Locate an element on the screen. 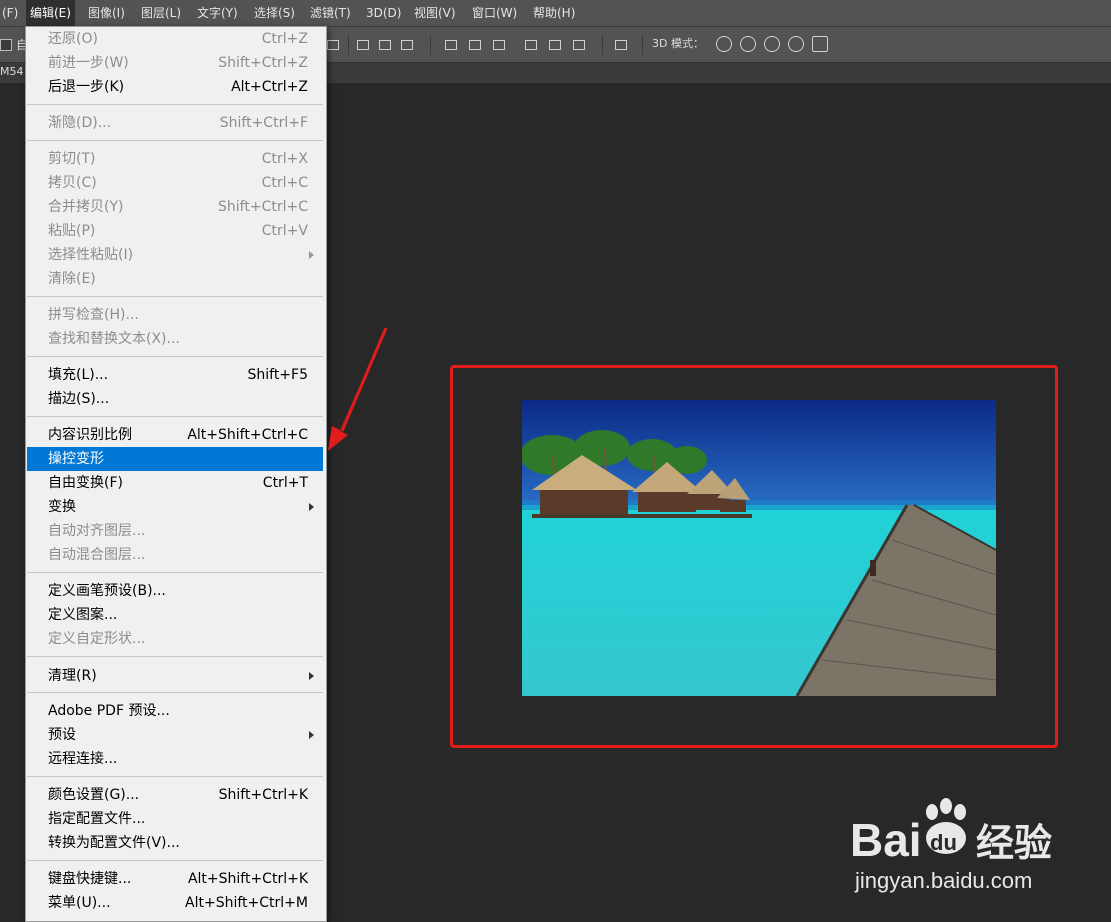 The height and width of the screenshot is (922, 1111). menu-item-step-backward: 后退一步(K) Alt+Ctrl+Z is located at coordinates (175, 87).